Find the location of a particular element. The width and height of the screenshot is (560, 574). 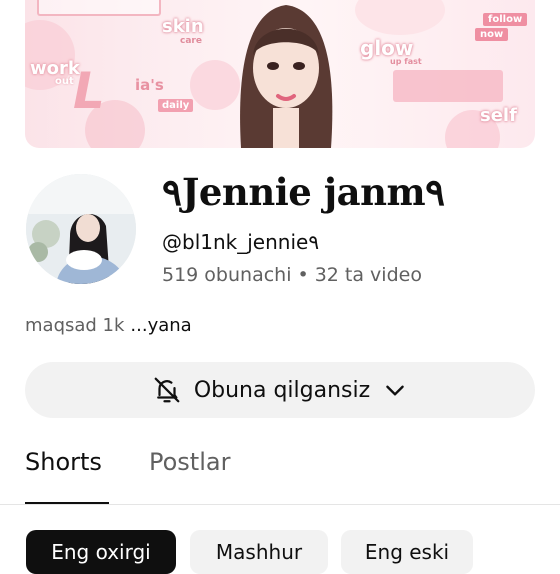

chevron-down-icon is located at coordinates (395, 390).